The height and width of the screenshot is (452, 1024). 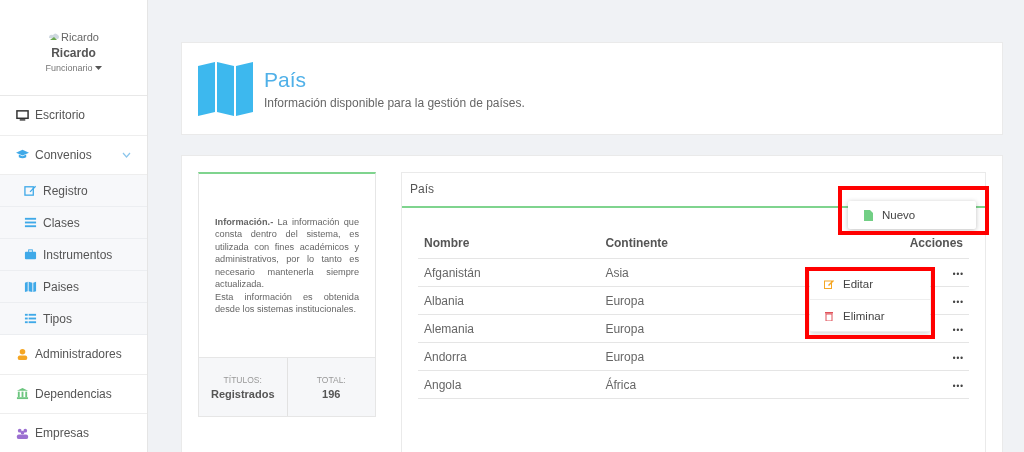 What do you see at coordinates (73, 394) in the screenshot?
I see `sidebar-item: Dependencias` at bounding box center [73, 394].